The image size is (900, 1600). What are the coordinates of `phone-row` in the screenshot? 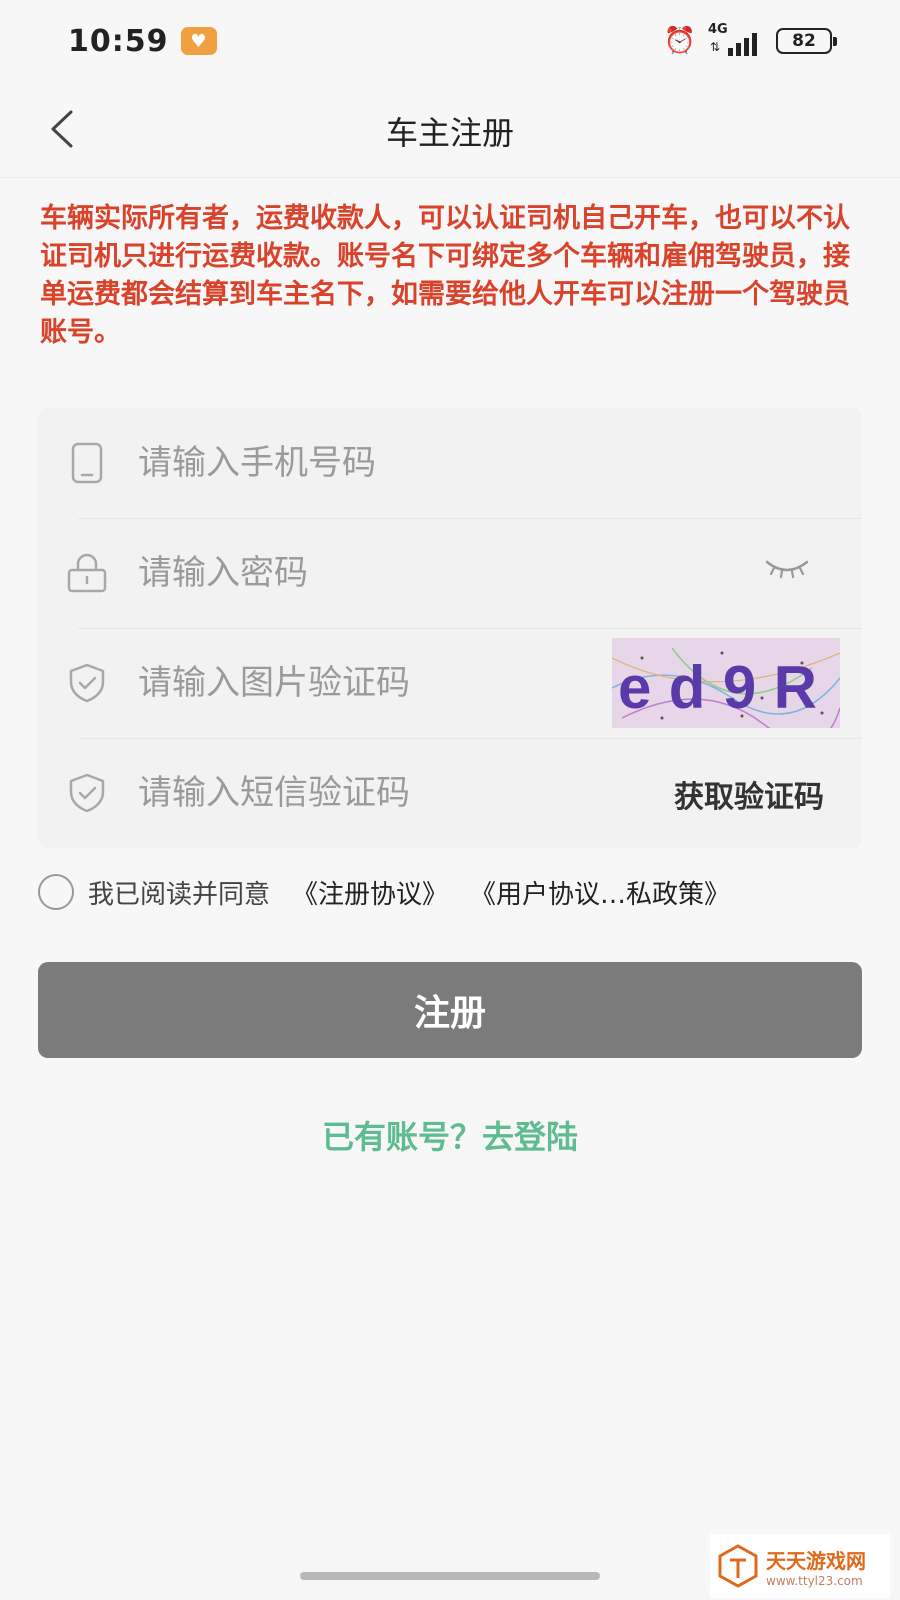 It's located at (450, 463).